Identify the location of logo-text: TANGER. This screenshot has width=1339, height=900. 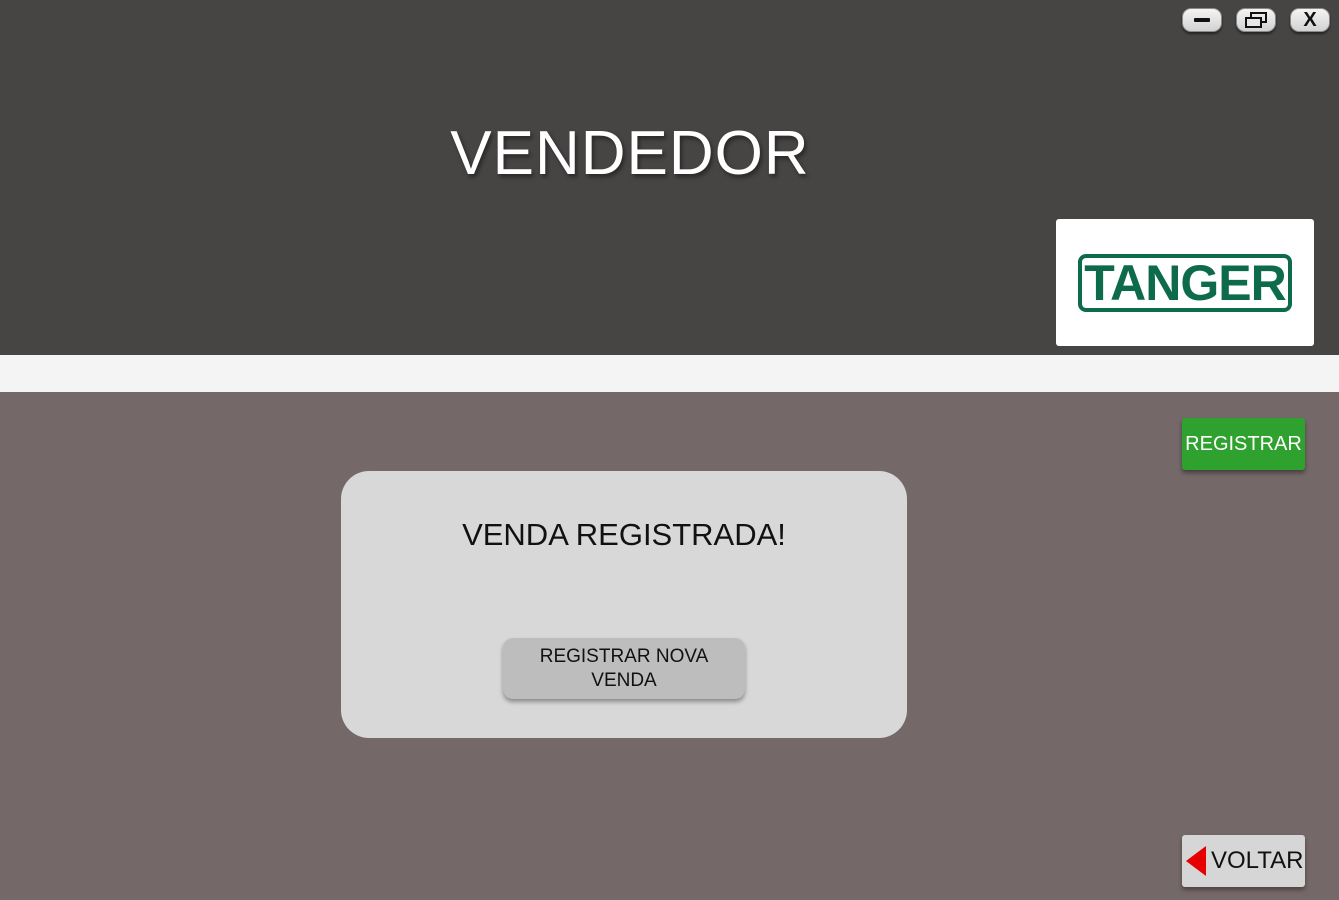
(1185, 282).